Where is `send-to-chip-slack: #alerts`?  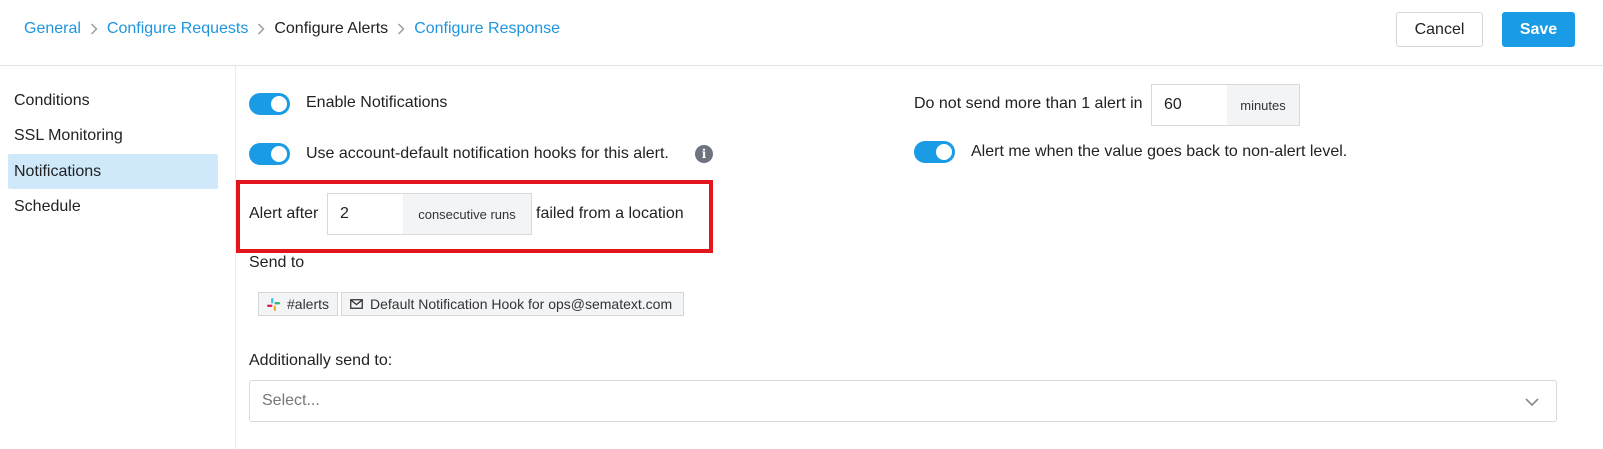 send-to-chip-slack: #alerts is located at coordinates (298, 304).